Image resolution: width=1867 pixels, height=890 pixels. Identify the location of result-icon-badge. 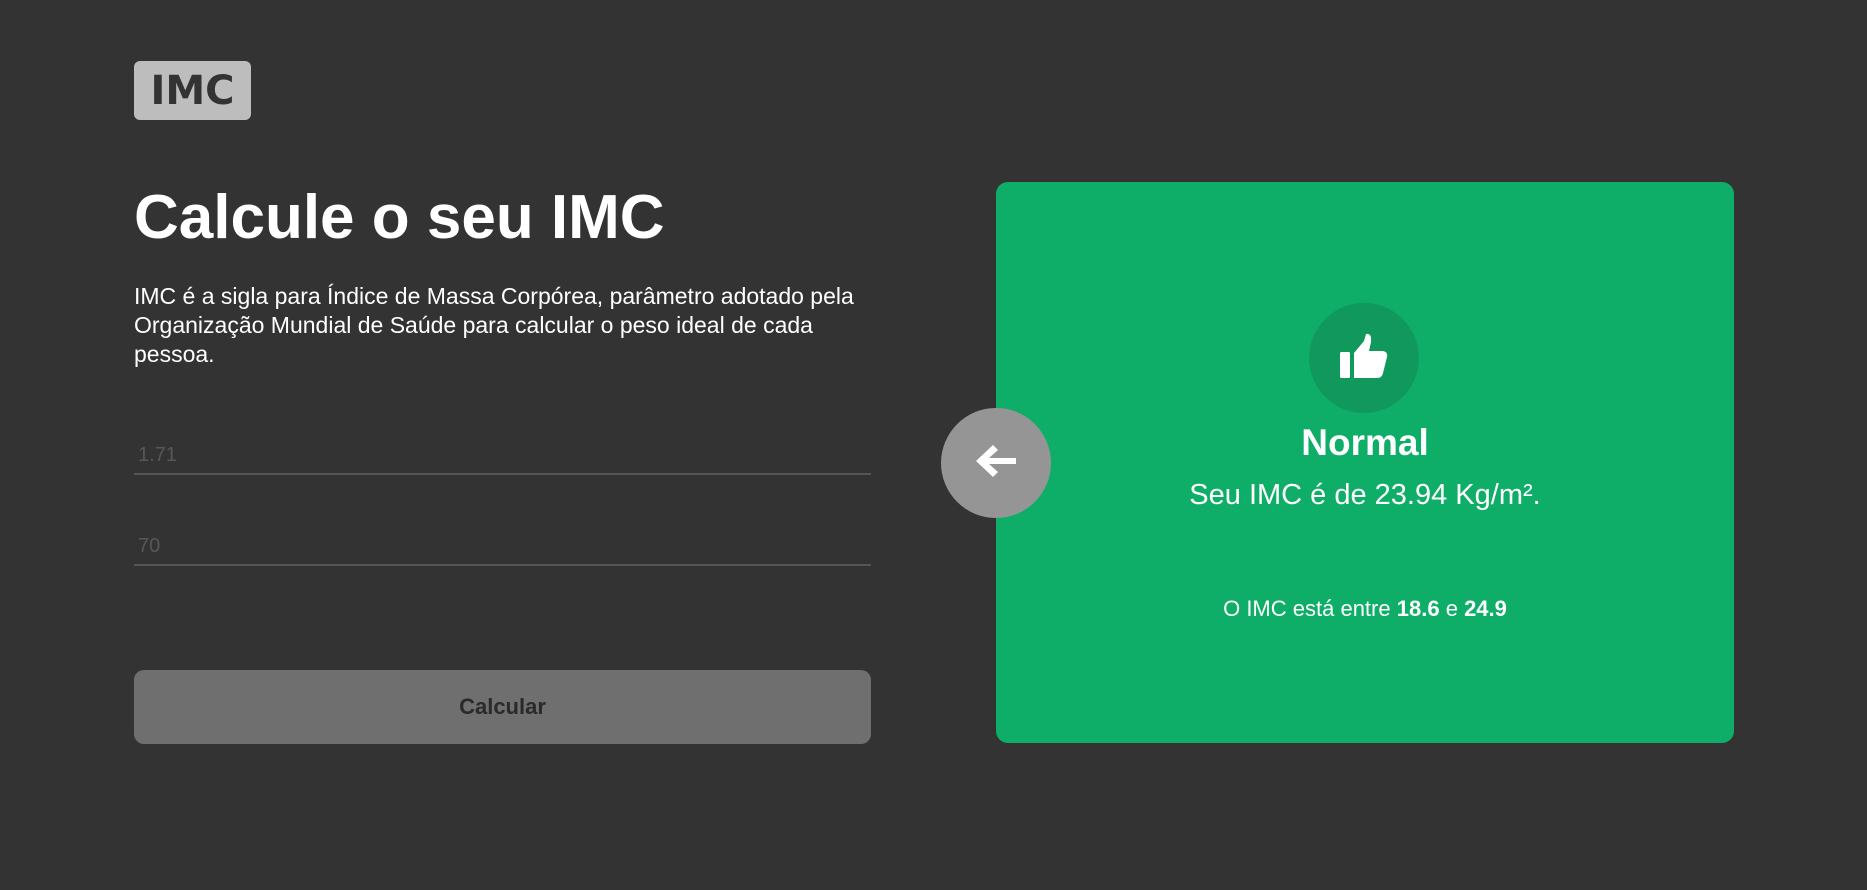
(1364, 358).